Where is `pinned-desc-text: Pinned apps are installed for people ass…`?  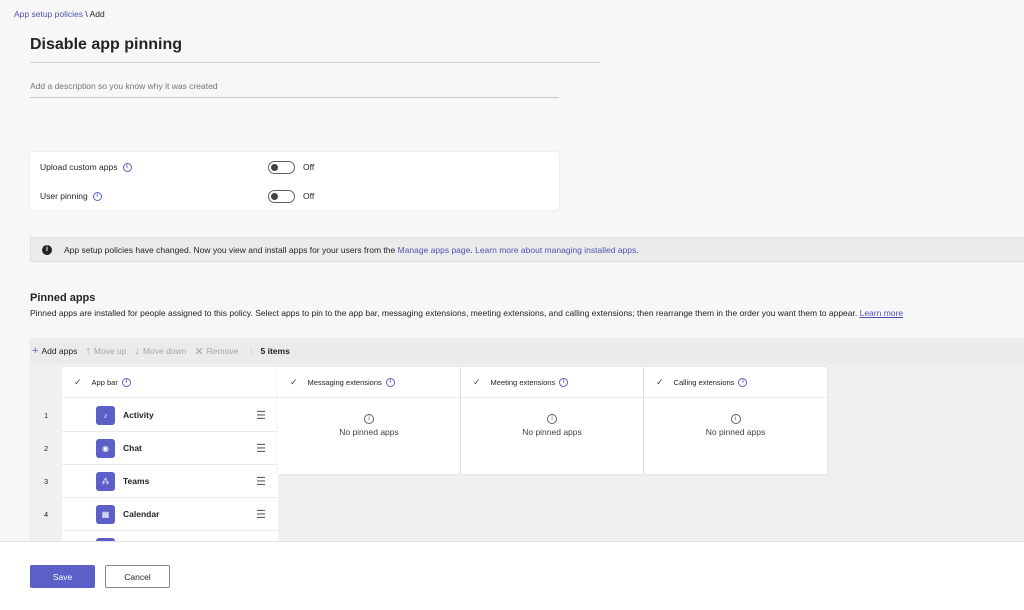
pinned-desc-text: Pinned apps are installed for people ass… is located at coordinates (445, 313).